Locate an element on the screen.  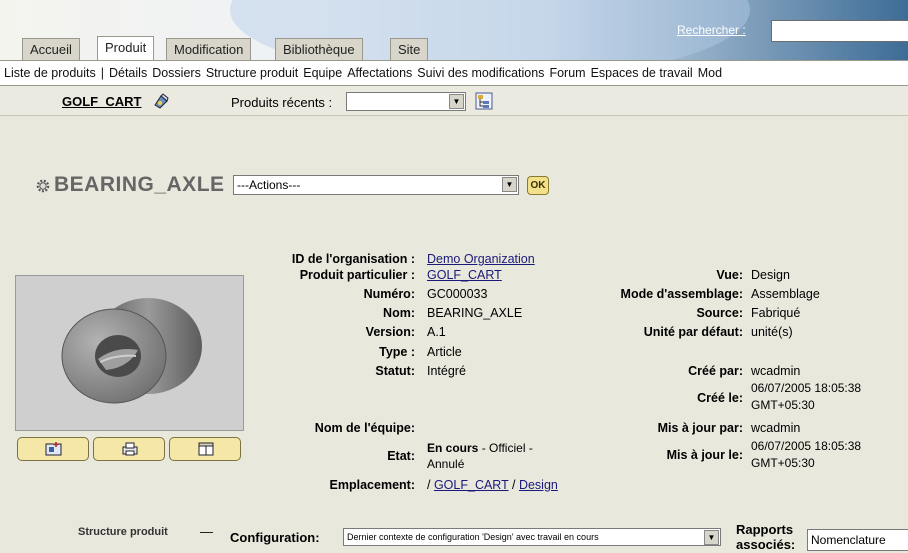
updated-by-label: Mis à jour par: is located at coordinates (700, 428).